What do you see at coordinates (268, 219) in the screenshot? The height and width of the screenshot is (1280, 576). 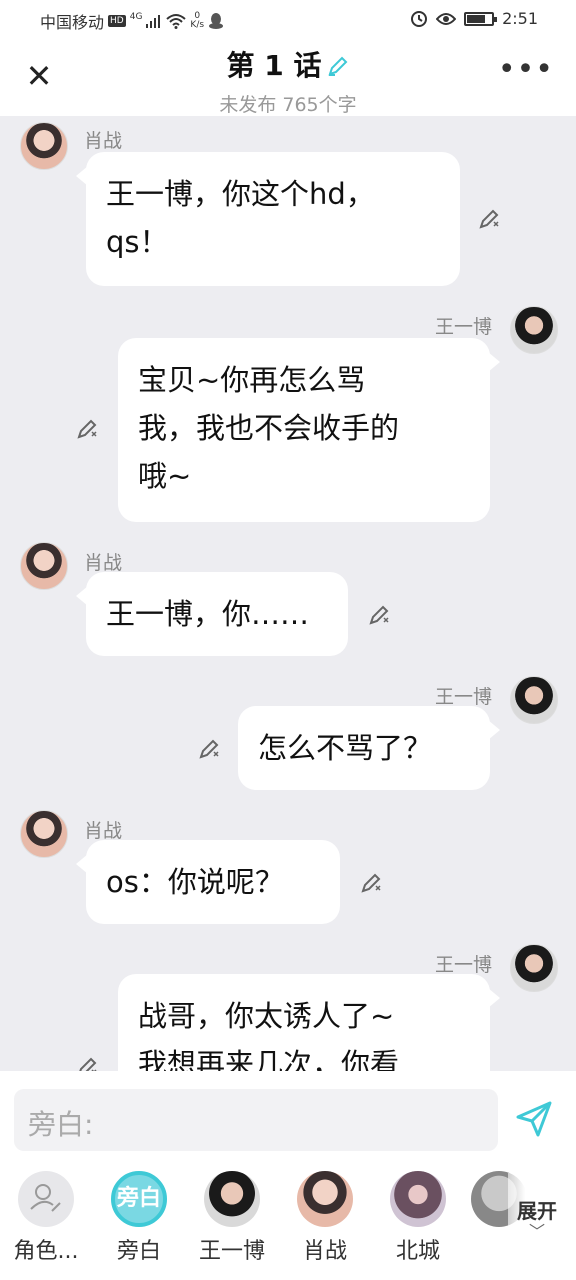 I see `message-bubble: 王一博，你这个hd， qs！` at bounding box center [268, 219].